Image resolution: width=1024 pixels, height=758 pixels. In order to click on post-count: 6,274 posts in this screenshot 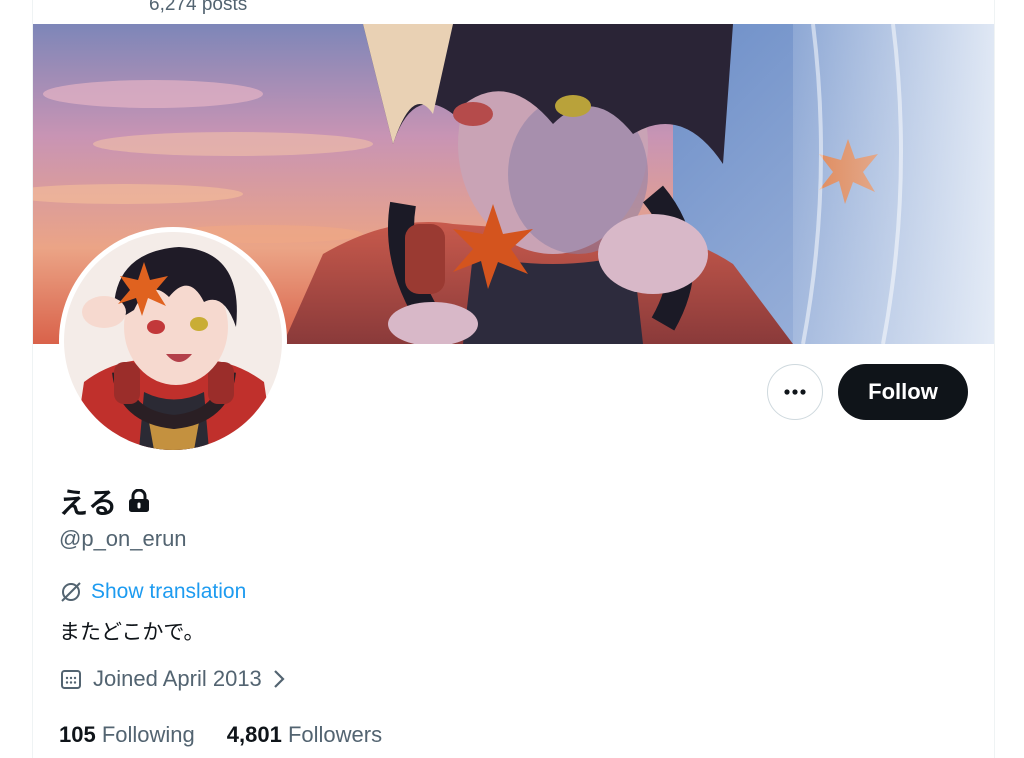, I will do `click(198, 7)`.